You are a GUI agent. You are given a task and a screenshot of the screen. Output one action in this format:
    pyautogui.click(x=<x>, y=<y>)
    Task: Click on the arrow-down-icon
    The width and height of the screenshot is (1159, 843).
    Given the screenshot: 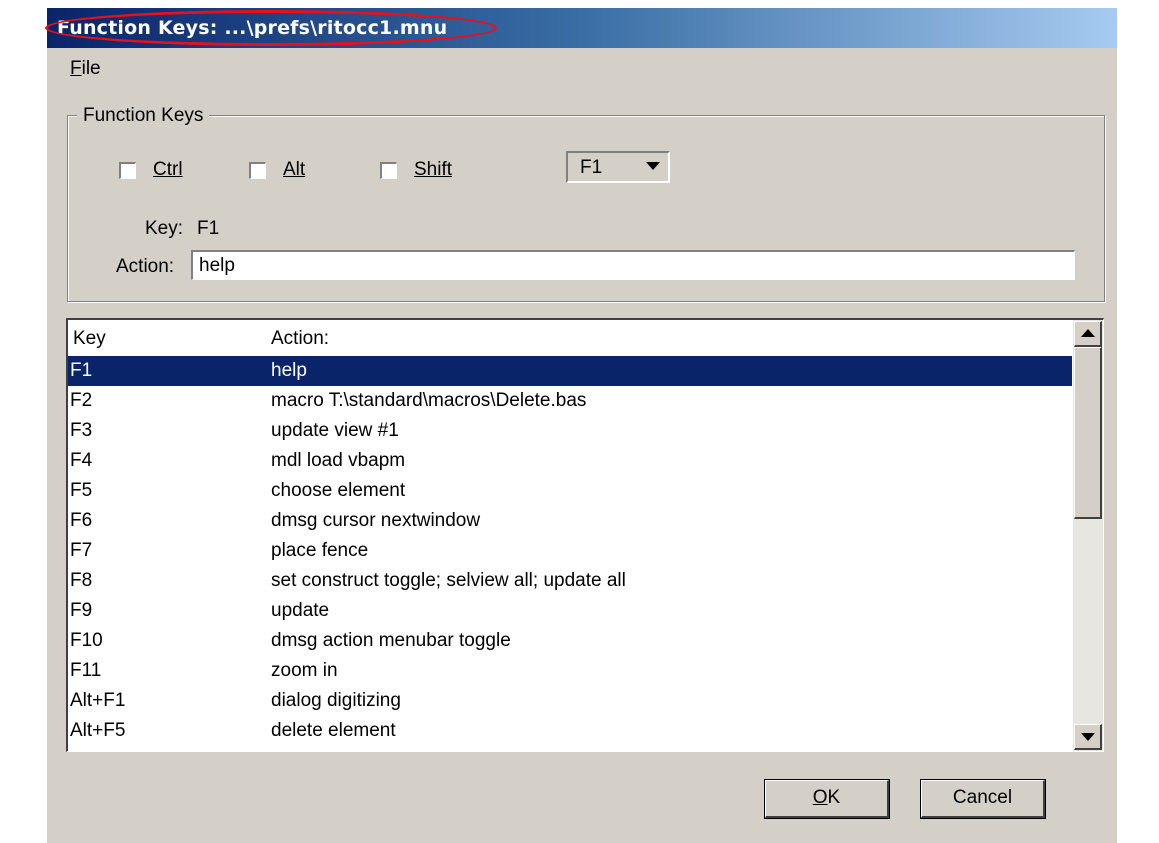 What is the action you would take?
    pyautogui.click(x=1088, y=737)
    